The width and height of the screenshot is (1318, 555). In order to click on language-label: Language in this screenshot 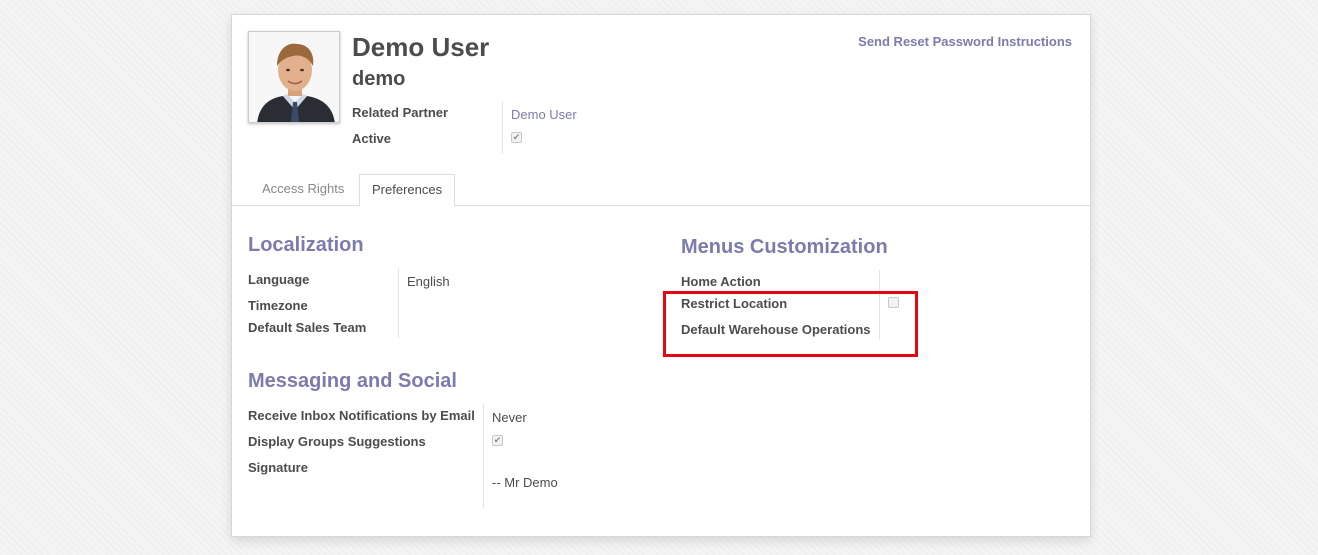, I will do `click(279, 279)`.